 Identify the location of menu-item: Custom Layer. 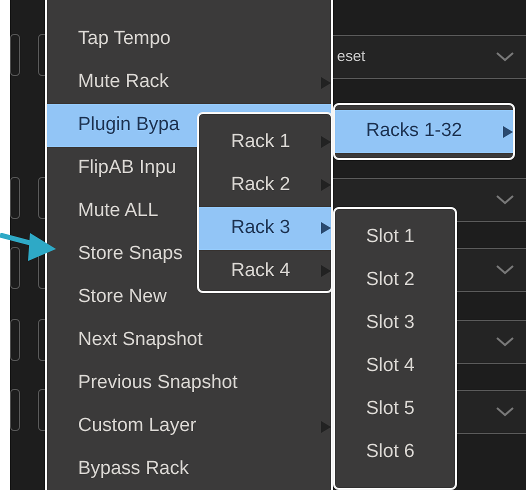
(189, 426).